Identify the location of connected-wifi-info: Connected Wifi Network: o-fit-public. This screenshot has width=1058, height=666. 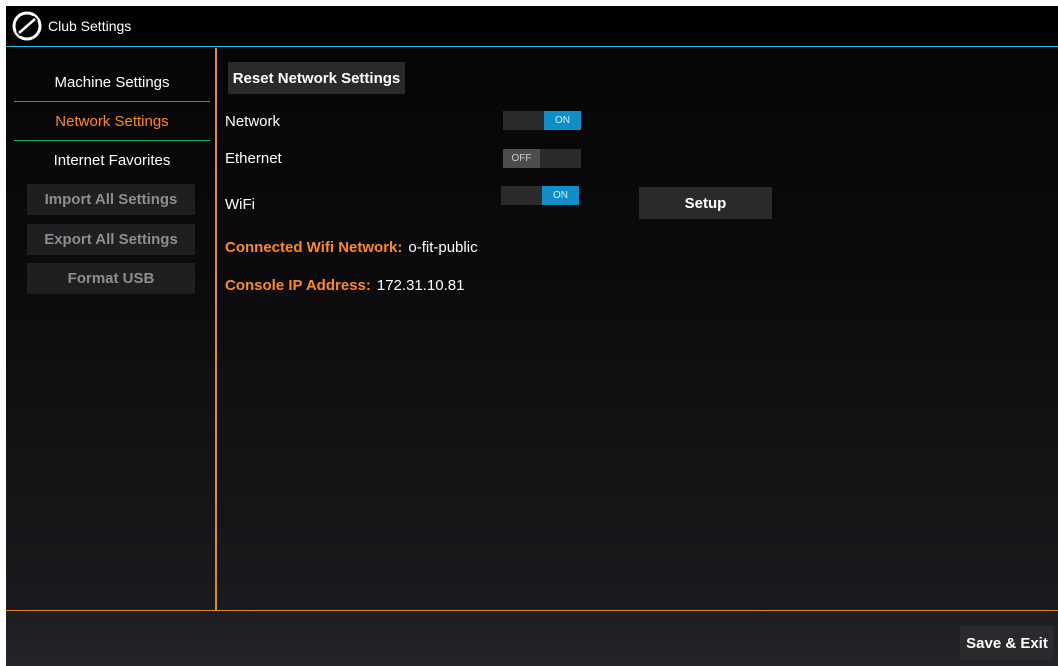
(351, 247).